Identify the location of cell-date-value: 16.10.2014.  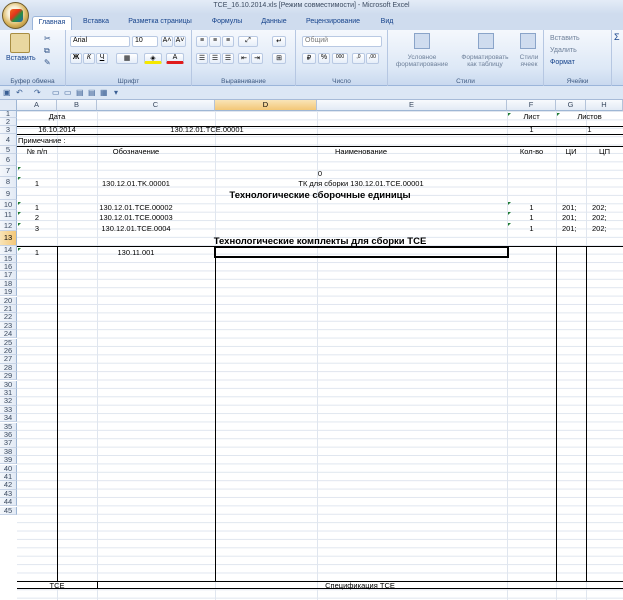
(57, 130).